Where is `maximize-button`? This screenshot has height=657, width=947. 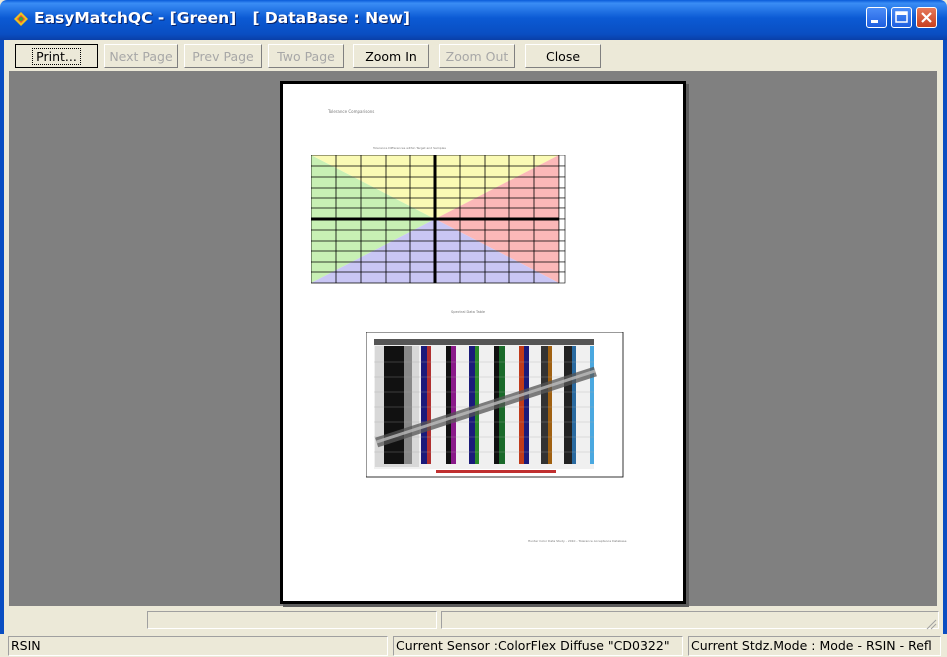
maximize-button is located at coordinates (901, 17).